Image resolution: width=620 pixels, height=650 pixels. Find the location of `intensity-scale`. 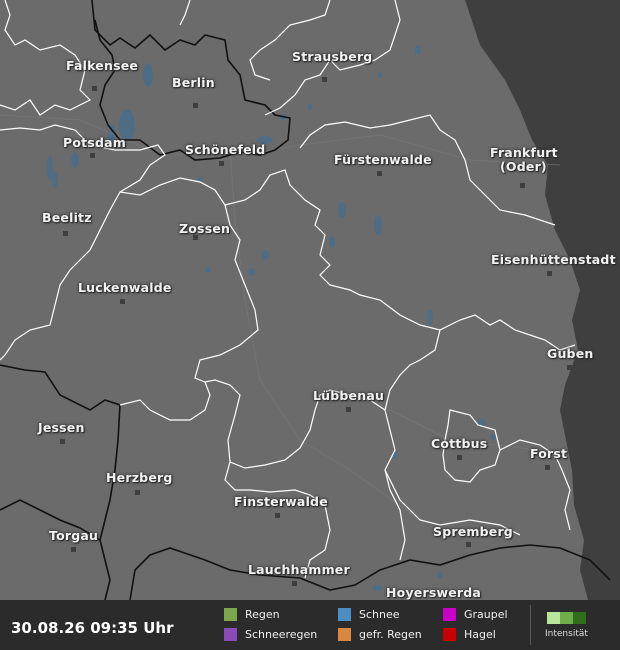

intensity-scale is located at coordinates (566, 618).